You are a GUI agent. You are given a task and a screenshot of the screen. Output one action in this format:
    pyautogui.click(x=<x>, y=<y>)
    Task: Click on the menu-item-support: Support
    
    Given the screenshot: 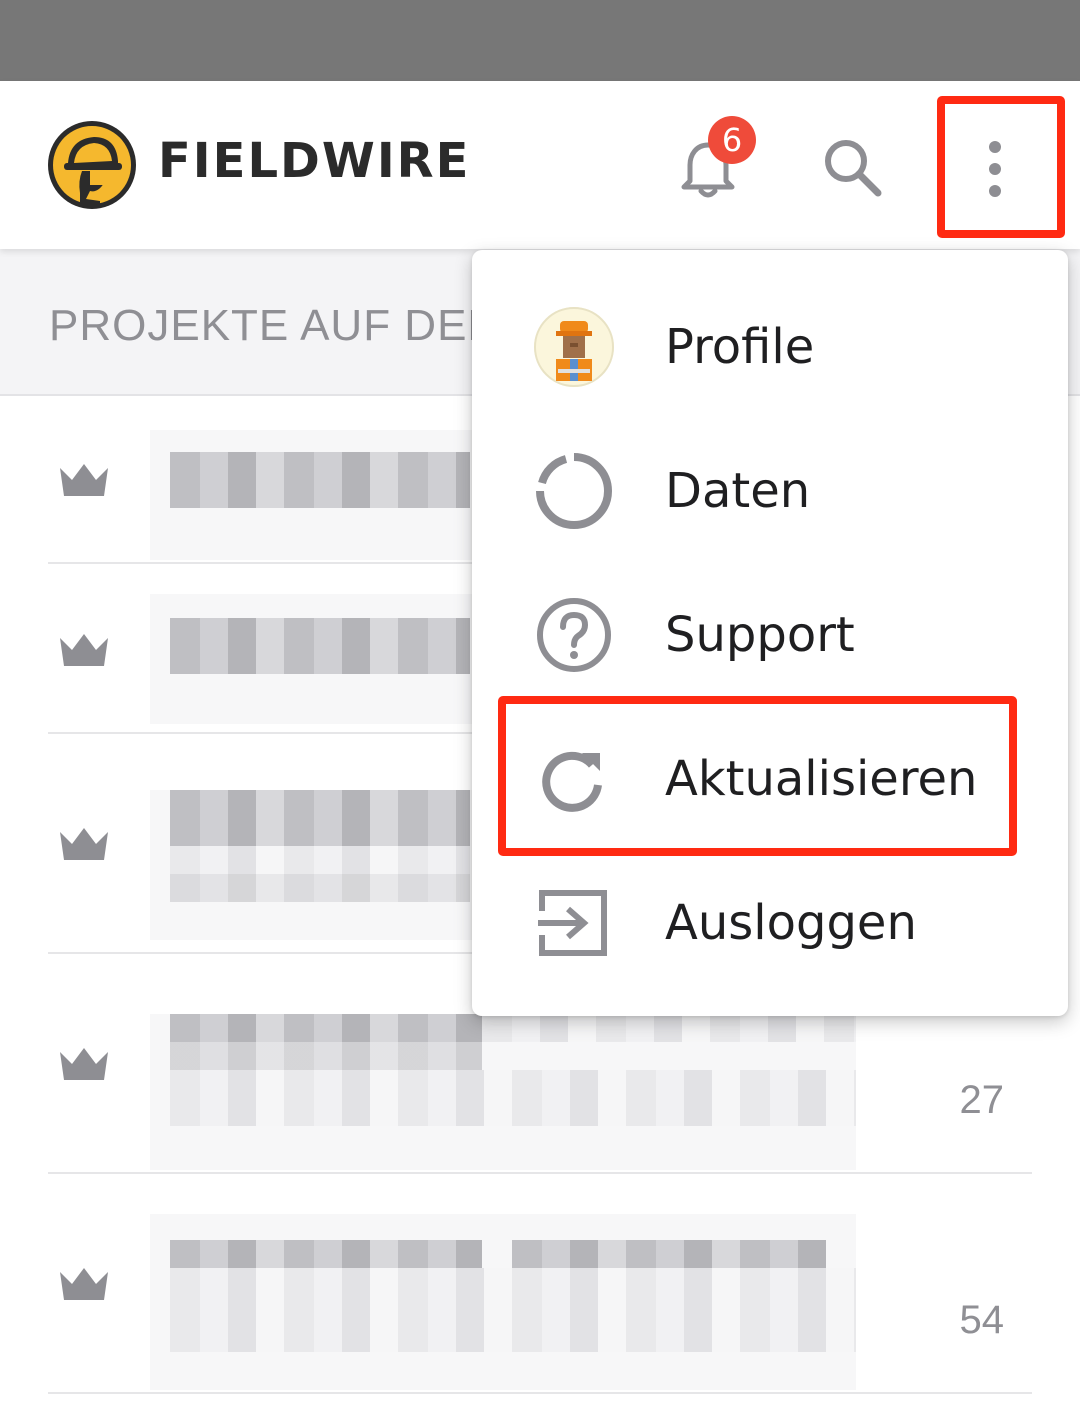 What is the action you would take?
    pyautogui.click(x=770, y=635)
    